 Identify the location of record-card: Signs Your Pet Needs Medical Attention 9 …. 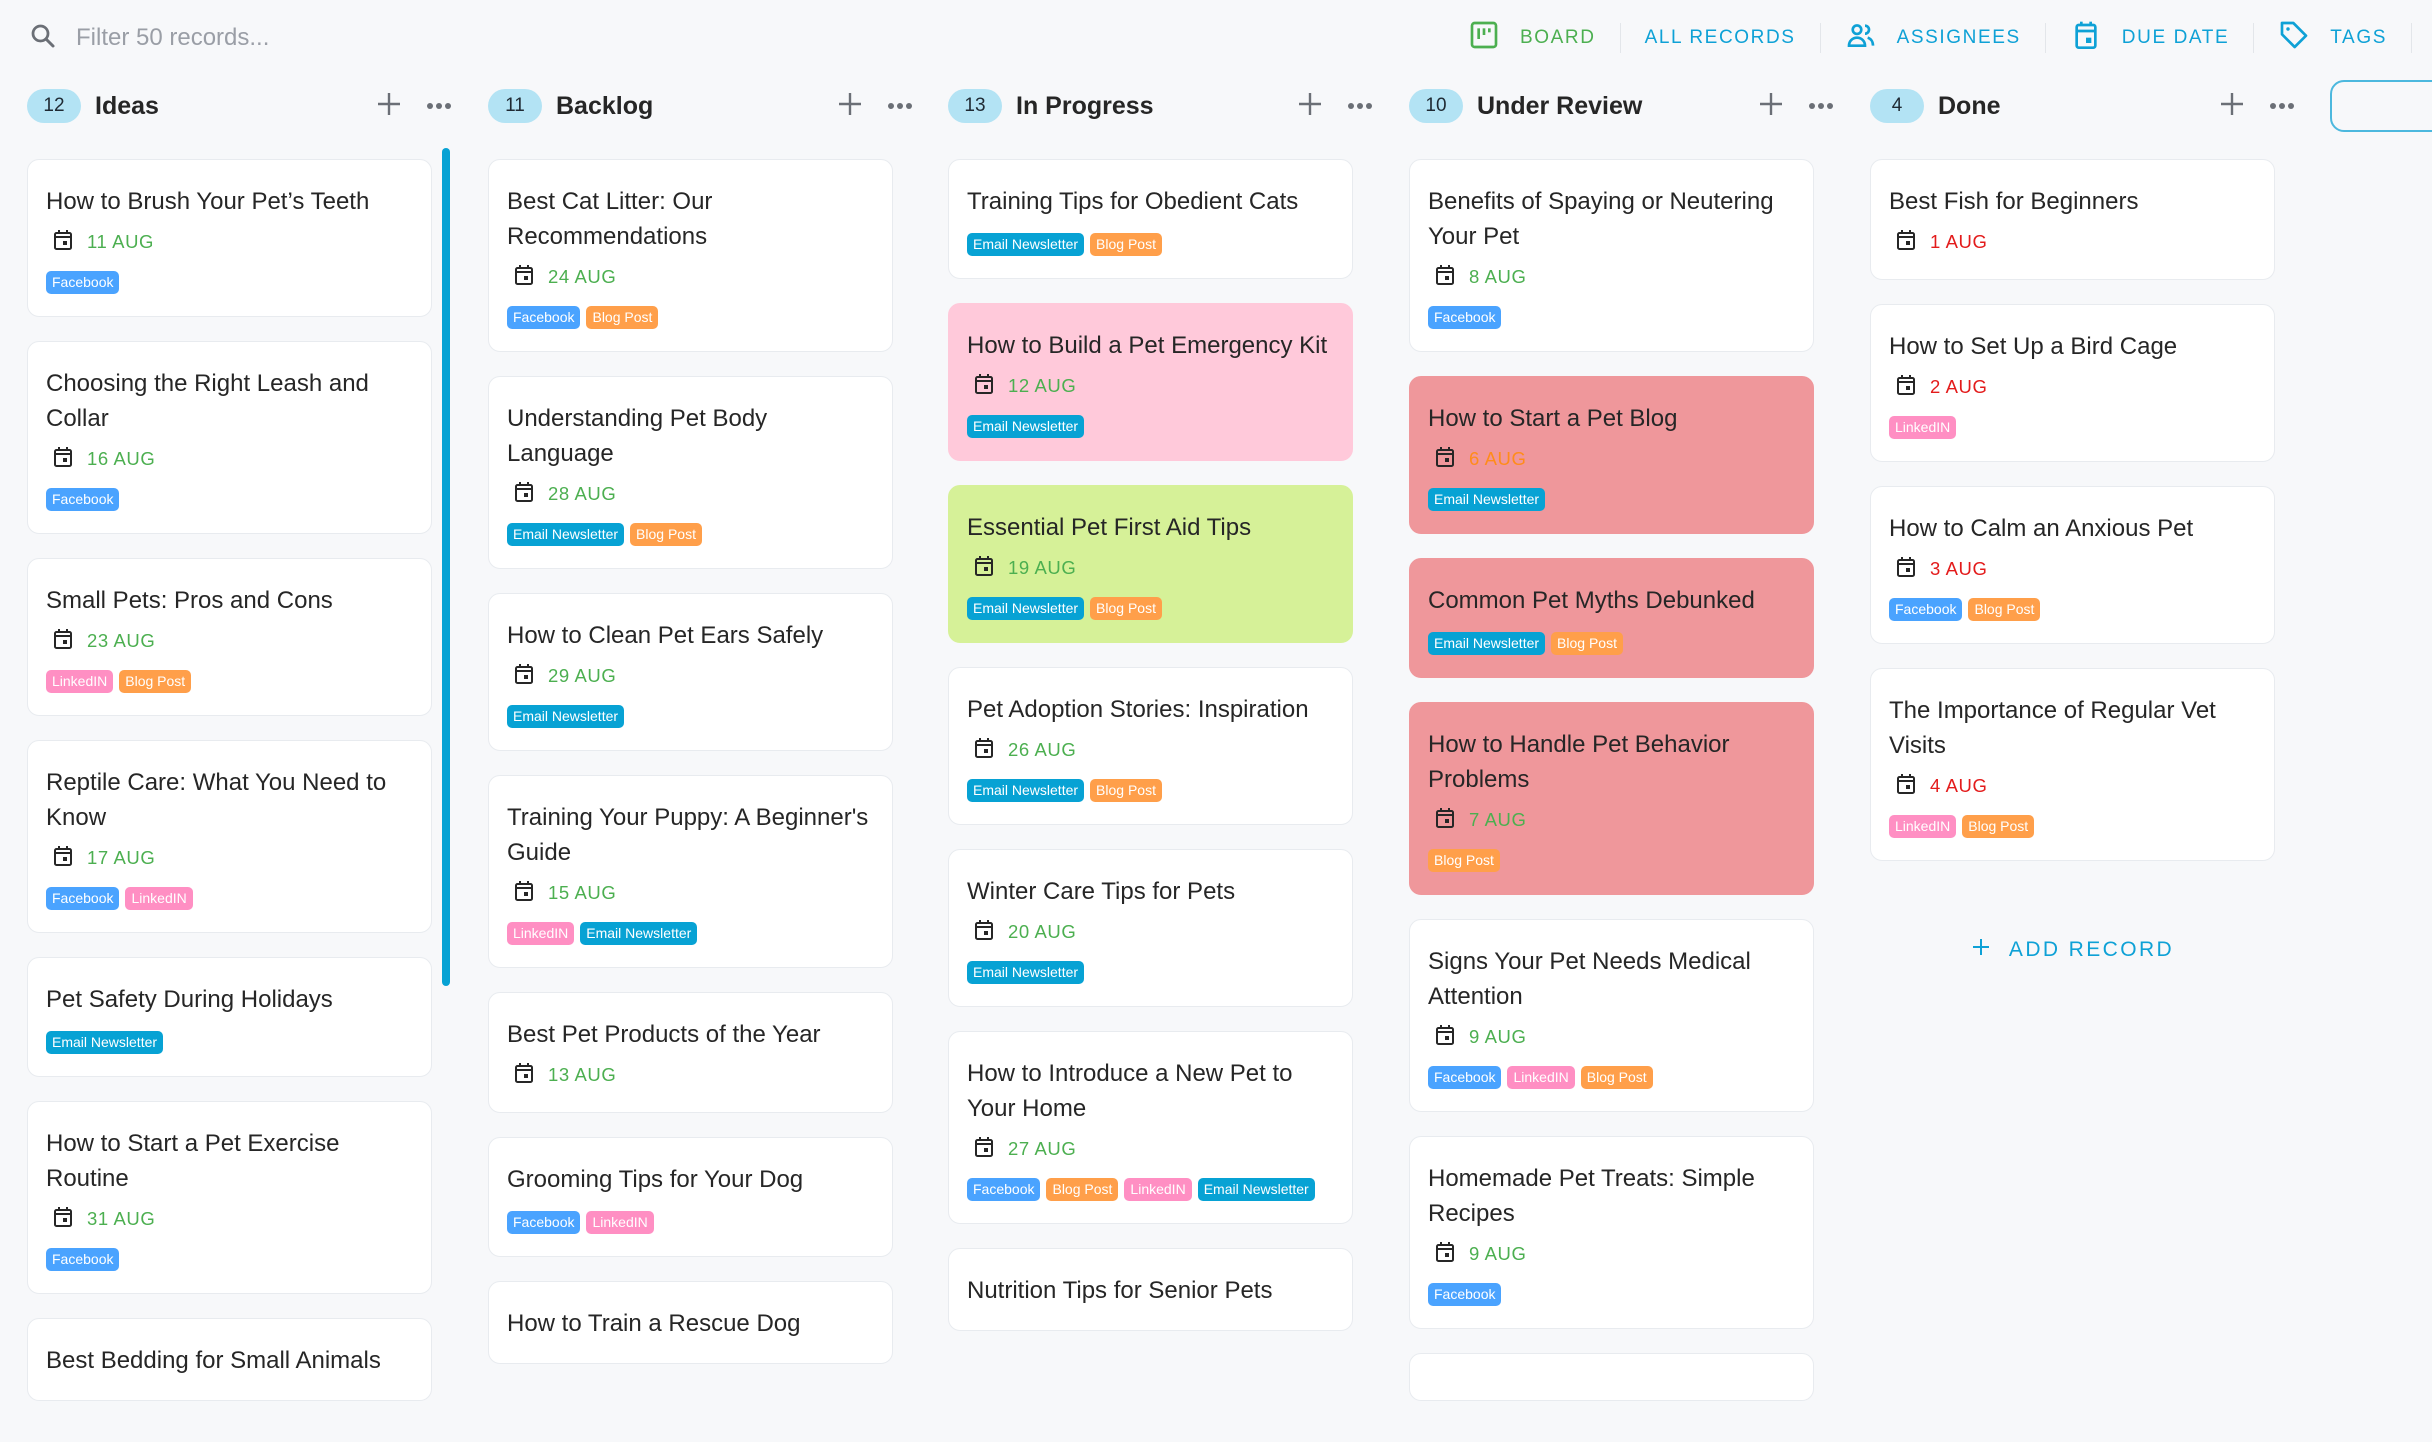
(1611, 1015).